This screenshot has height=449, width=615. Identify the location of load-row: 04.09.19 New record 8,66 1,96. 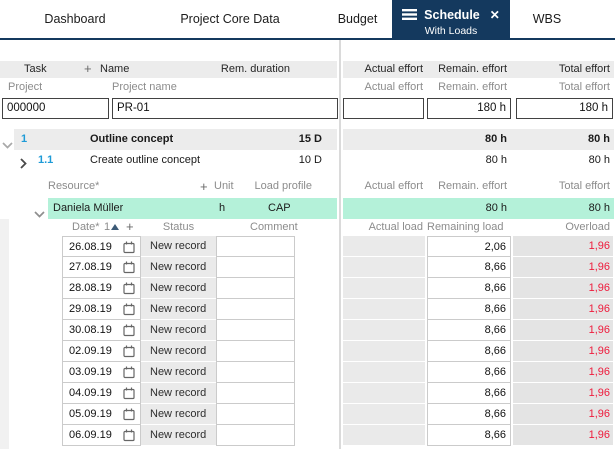
(307, 393).